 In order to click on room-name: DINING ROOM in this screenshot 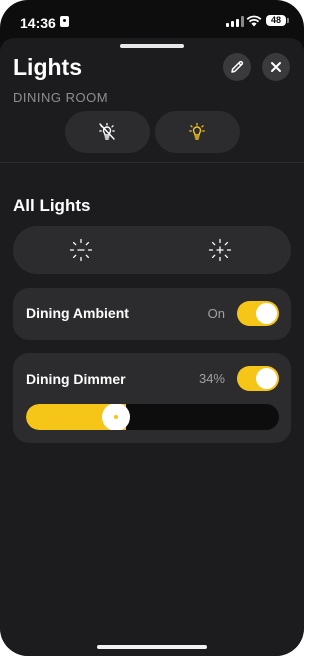, I will do `click(61, 97)`.